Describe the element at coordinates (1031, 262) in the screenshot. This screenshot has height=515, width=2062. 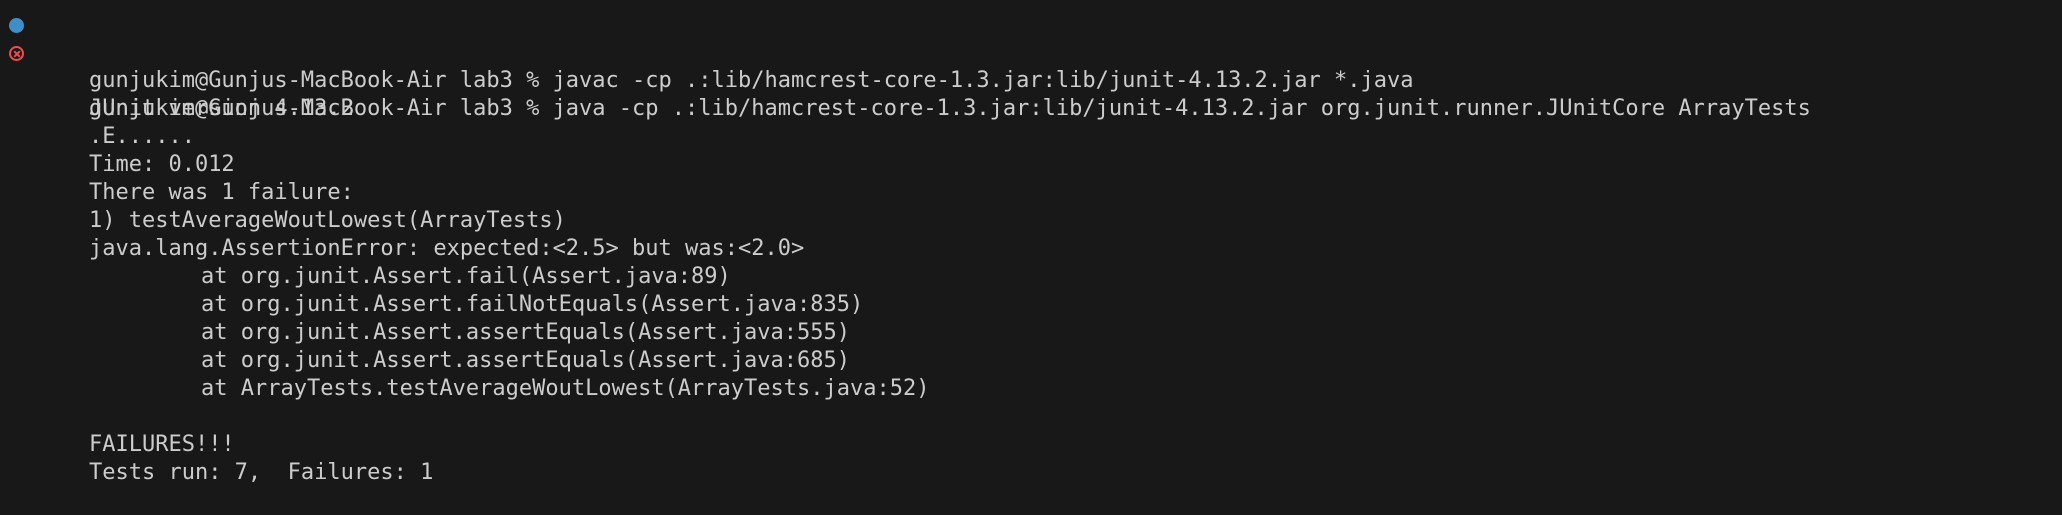
I see `stack-trace-line: at org.junit.Assert.fail(Assert.java:89)` at that location.